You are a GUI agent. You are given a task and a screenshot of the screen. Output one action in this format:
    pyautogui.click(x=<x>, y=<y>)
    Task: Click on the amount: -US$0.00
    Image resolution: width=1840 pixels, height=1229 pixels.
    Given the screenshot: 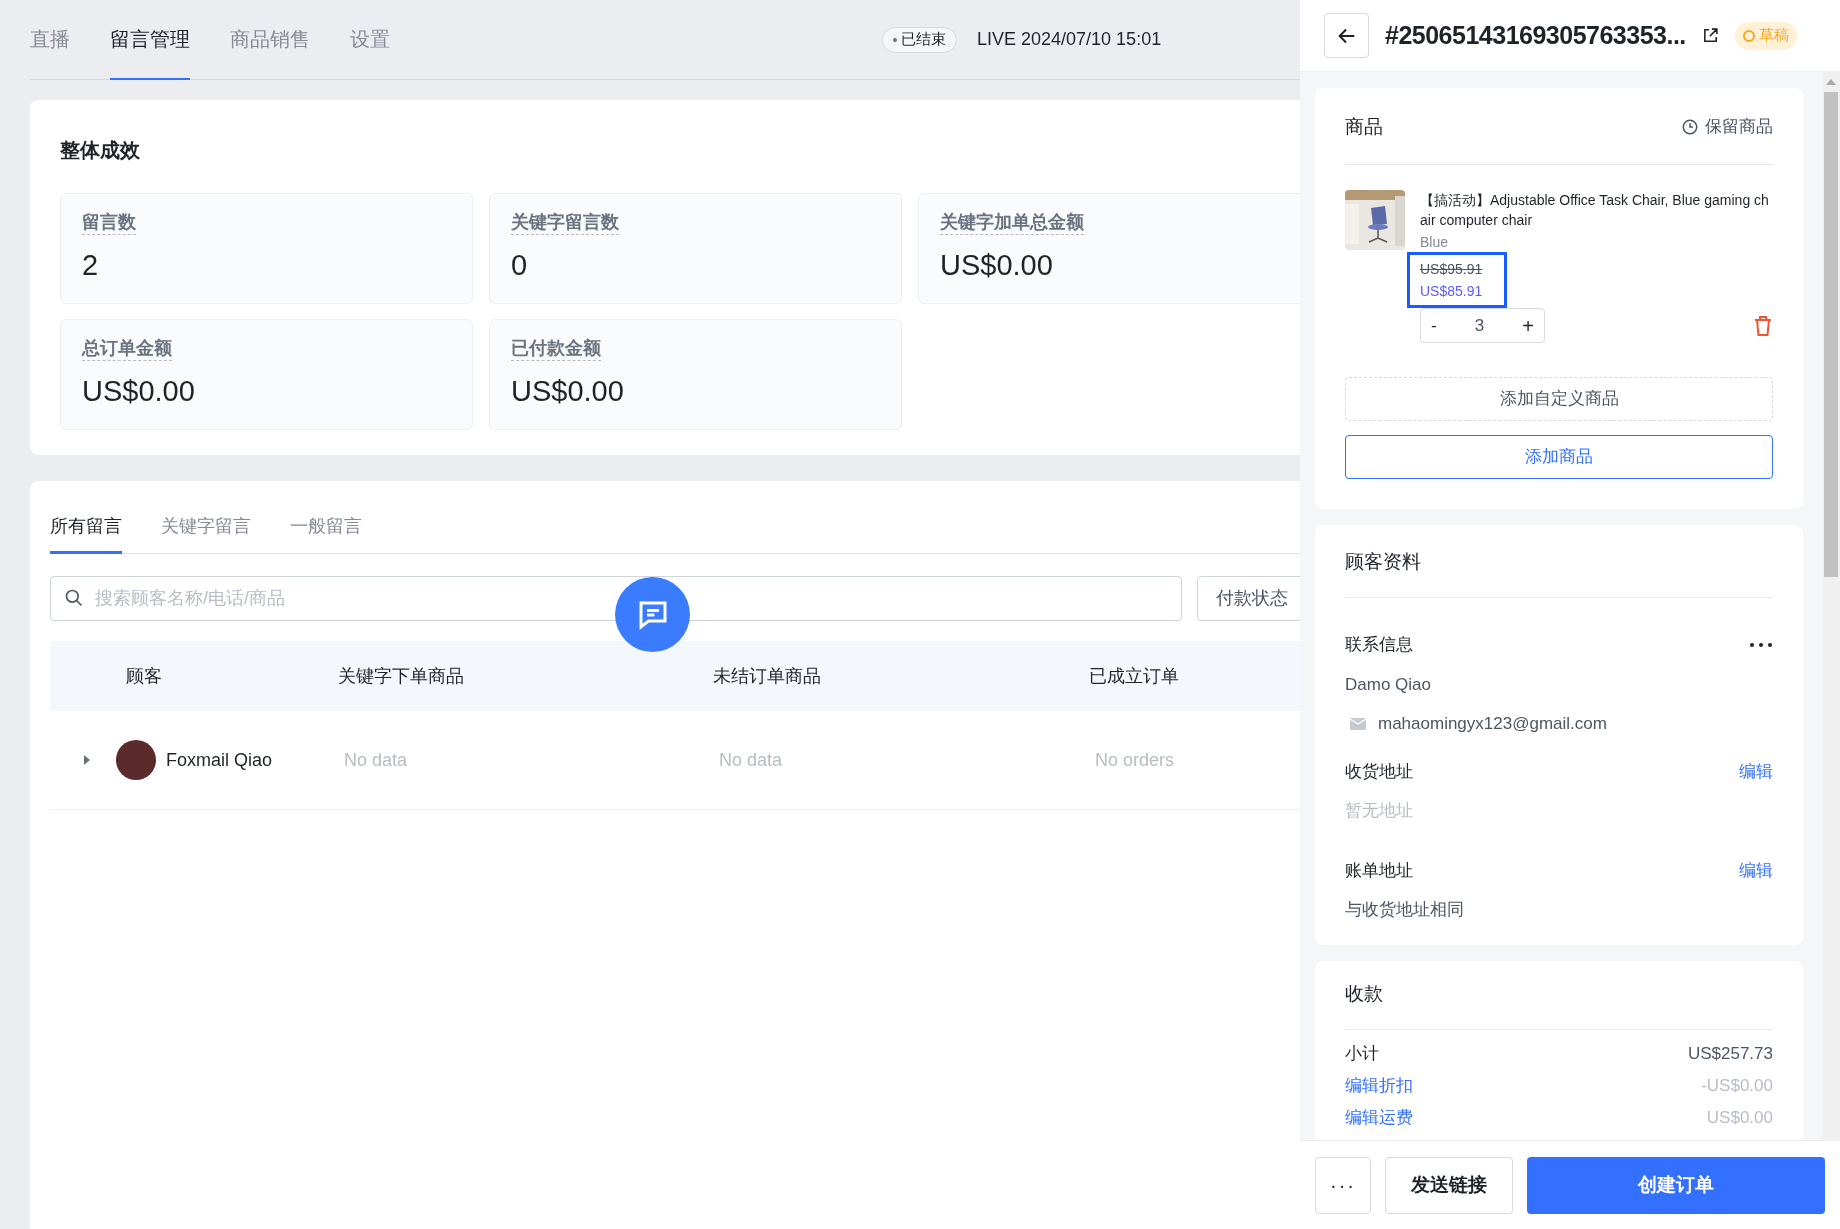 What is the action you would take?
    pyautogui.click(x=1737, y=1085)
    